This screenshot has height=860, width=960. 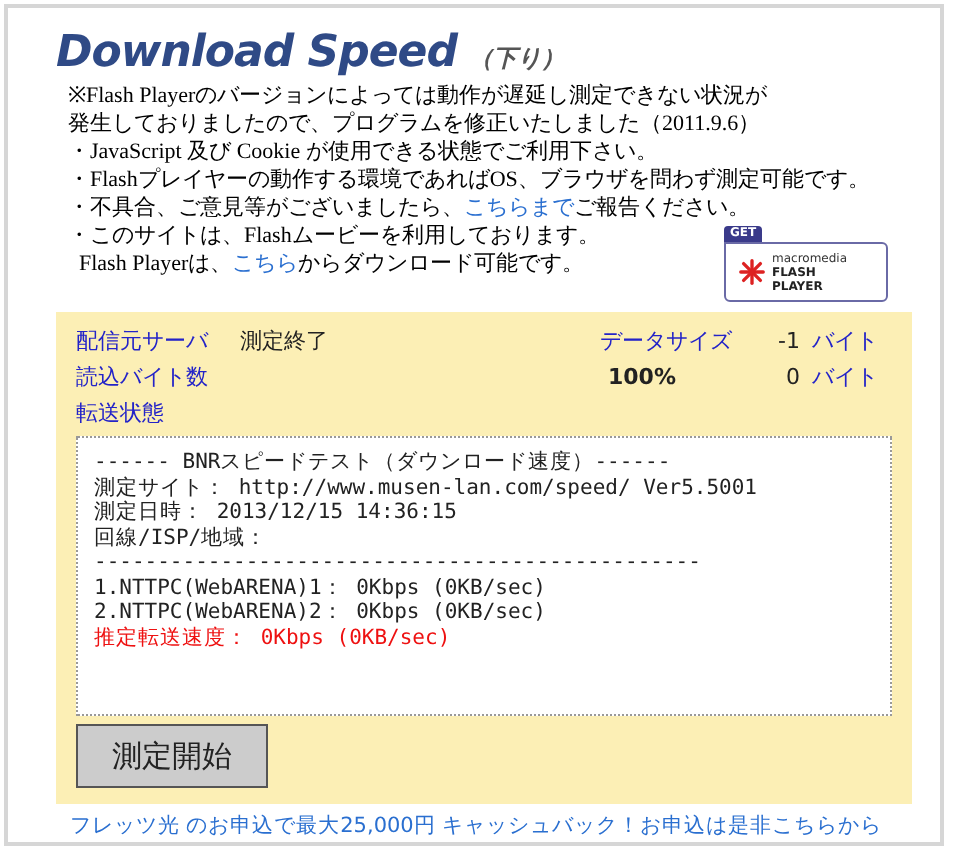 What do you see at coordinates (266, 208) in the screenshot?
I see `note-text: ・不具合、ご意見等がございましたら、` at bounding box center [266, 208].